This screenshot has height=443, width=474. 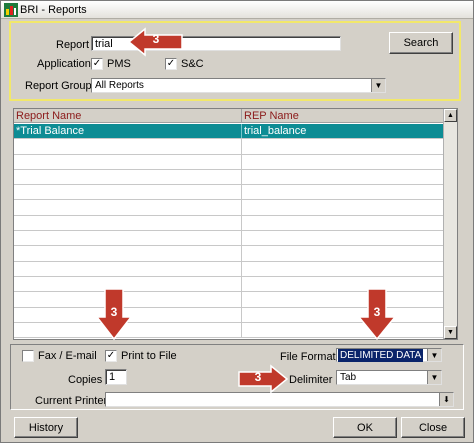 What do you see at coordinates (450, 224) in the screenshot?
I see `grid-scrollbar: ▲ ▼` at bounding box center [450, 224].